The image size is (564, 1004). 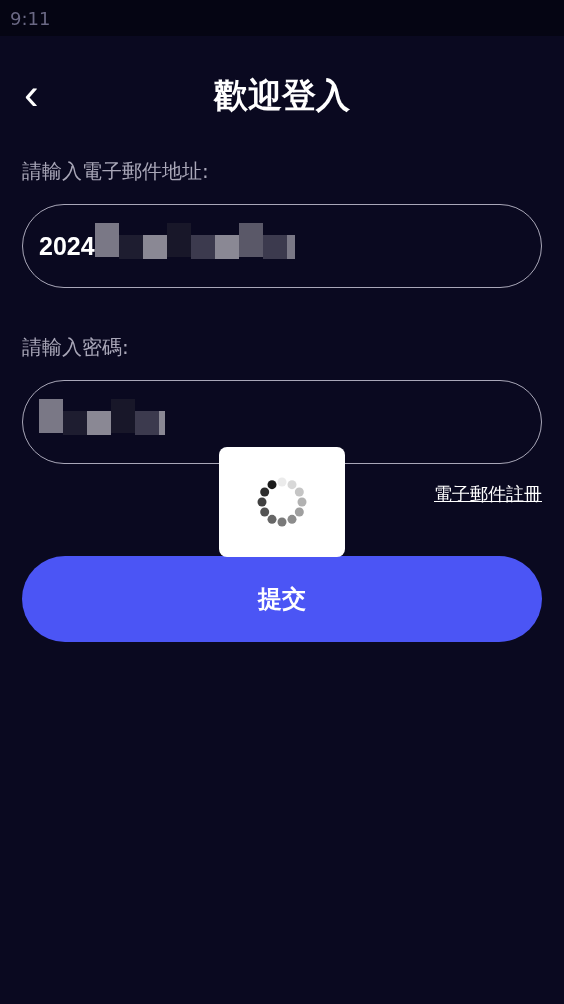 I want to click on register-link: 電子郵件註冊, so click(x=488, y=494).